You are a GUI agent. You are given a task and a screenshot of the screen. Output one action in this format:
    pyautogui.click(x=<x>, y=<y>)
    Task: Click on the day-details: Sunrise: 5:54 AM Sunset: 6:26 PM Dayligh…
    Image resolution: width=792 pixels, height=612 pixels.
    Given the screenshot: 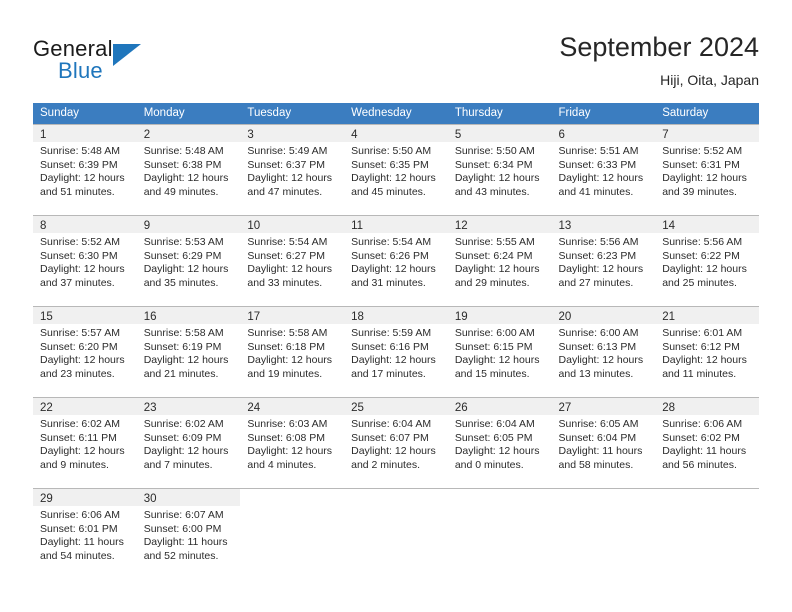 What is the action you would take?
    pyautogui.click(x=396, y=261)
    